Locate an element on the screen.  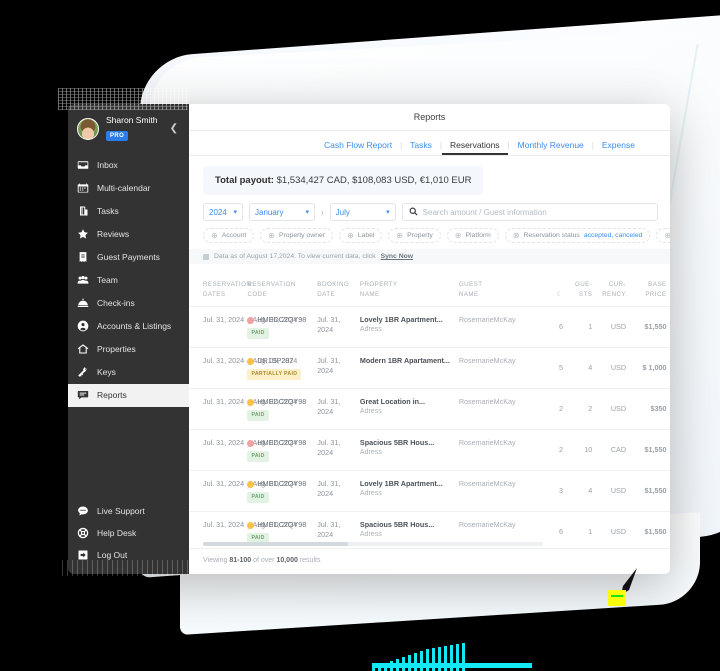
chip-reservation-status: ⊗ Reservation status accepted, canceled is located at coordinates (577, 236).